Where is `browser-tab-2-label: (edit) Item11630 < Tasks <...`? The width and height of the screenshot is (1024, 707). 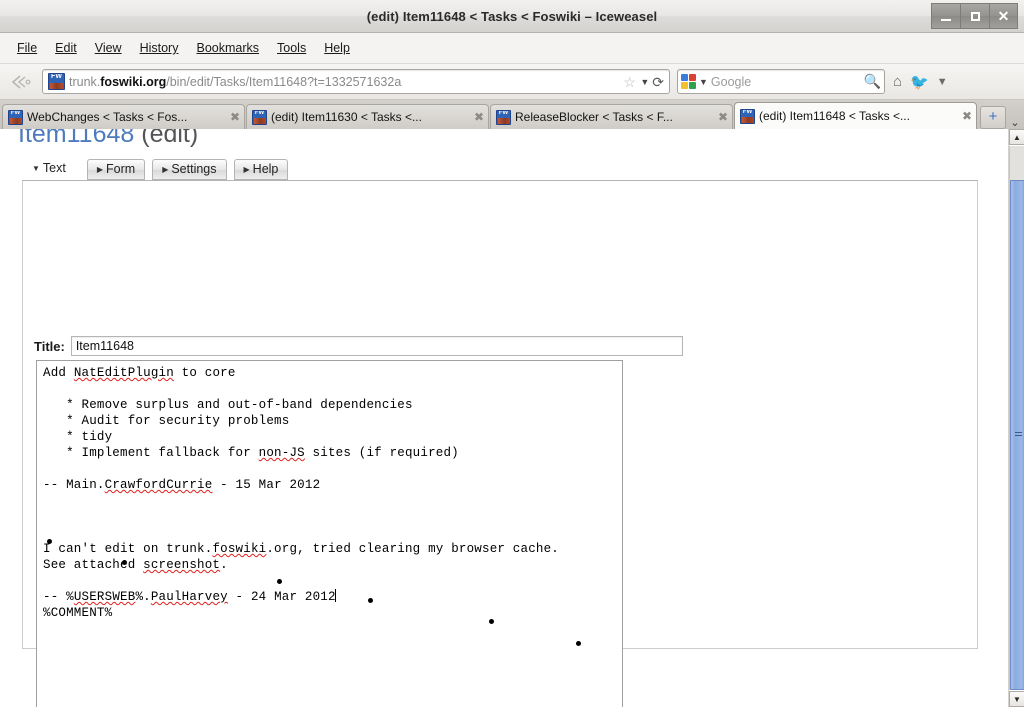
browser-tab-2-label: (edit) Item11630 < Tasks <... is located at coordinates (346, 117).